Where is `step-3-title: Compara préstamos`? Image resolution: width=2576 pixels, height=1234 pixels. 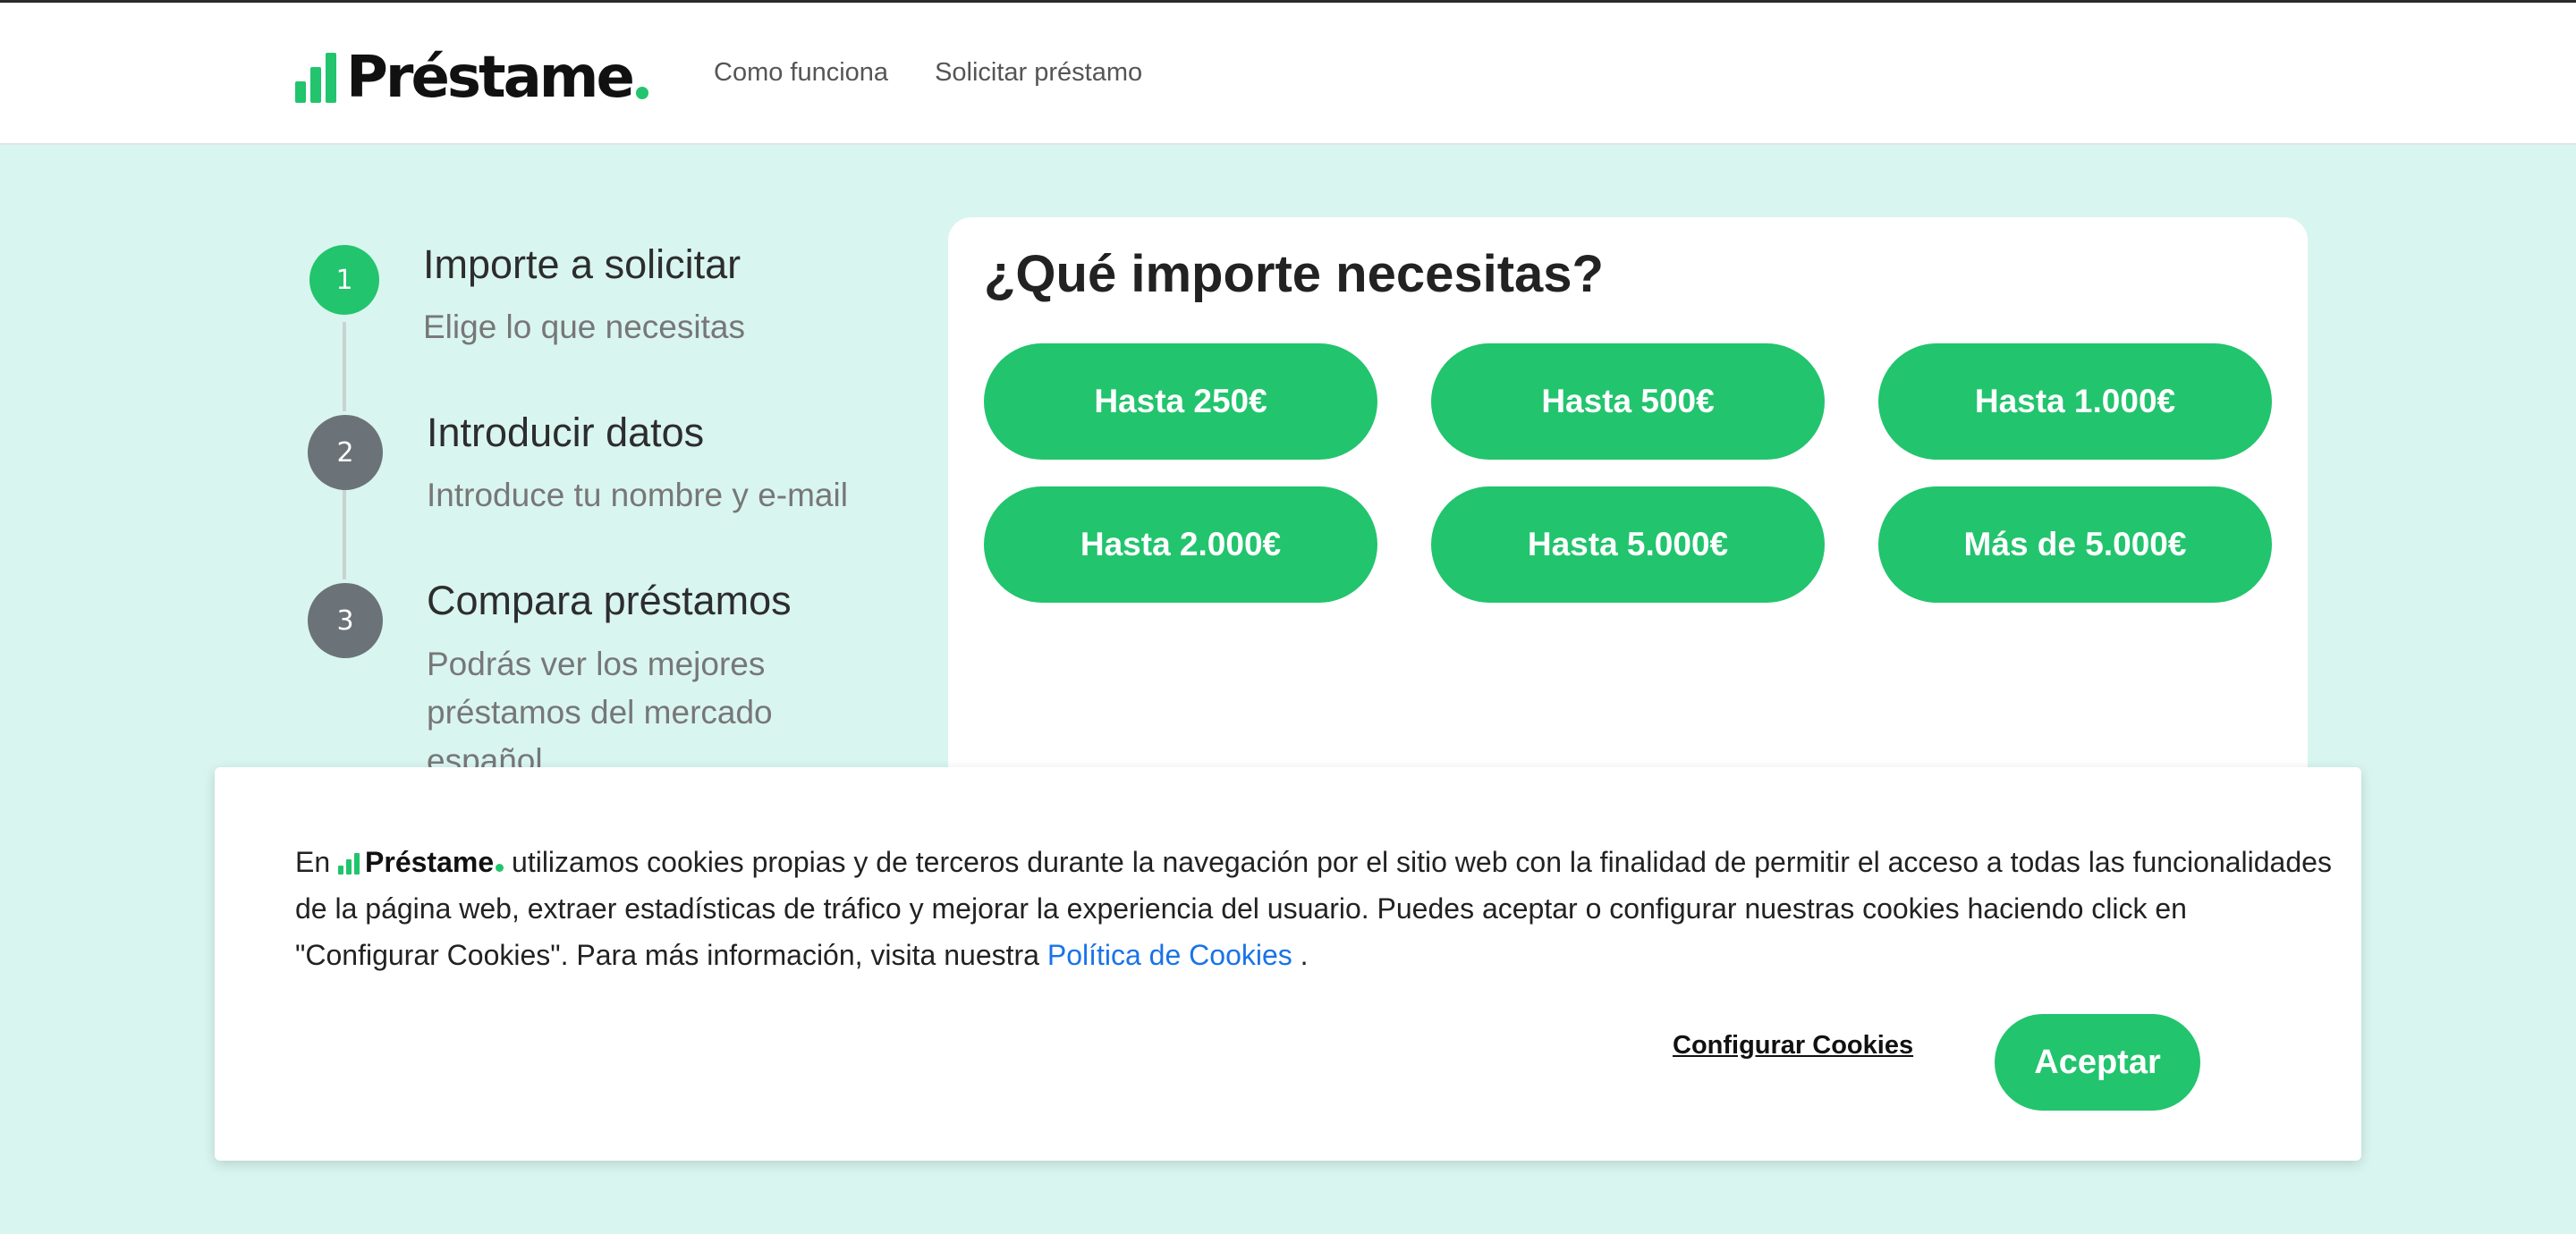
step-3-title: Compara préstamos is located at coordinates (609, 600).